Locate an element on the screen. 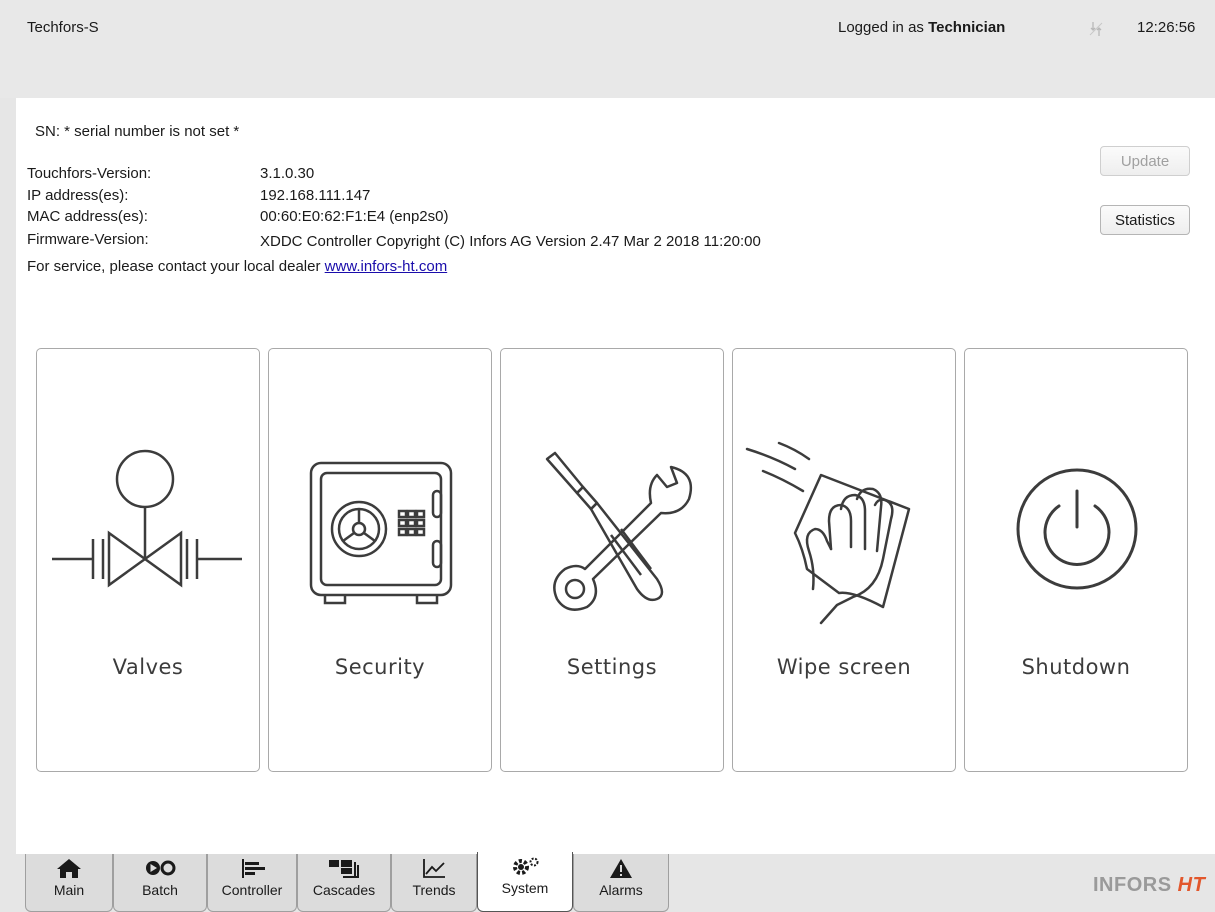 This screenshot has width=1215, height=912. tile-wipe-screen: Wipe screen is located at coordinates (844, 560).